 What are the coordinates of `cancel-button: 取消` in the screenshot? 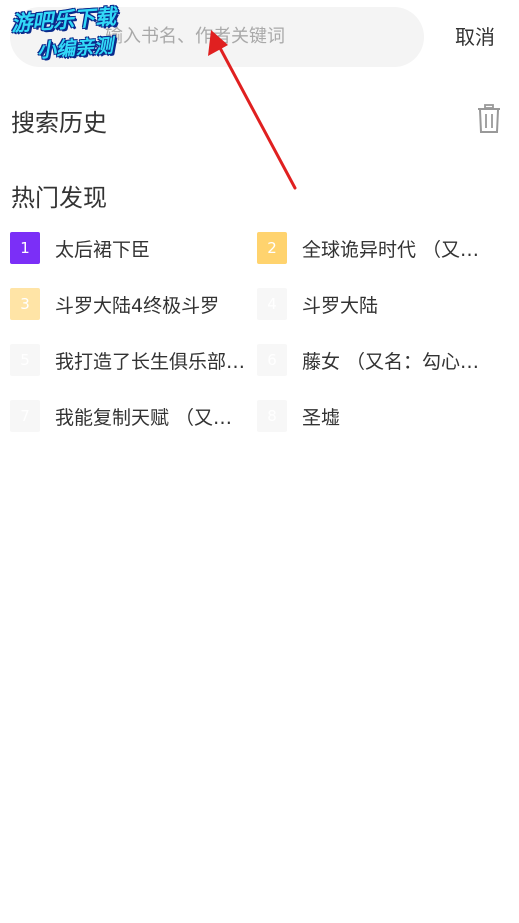 It's located at (475, 37).